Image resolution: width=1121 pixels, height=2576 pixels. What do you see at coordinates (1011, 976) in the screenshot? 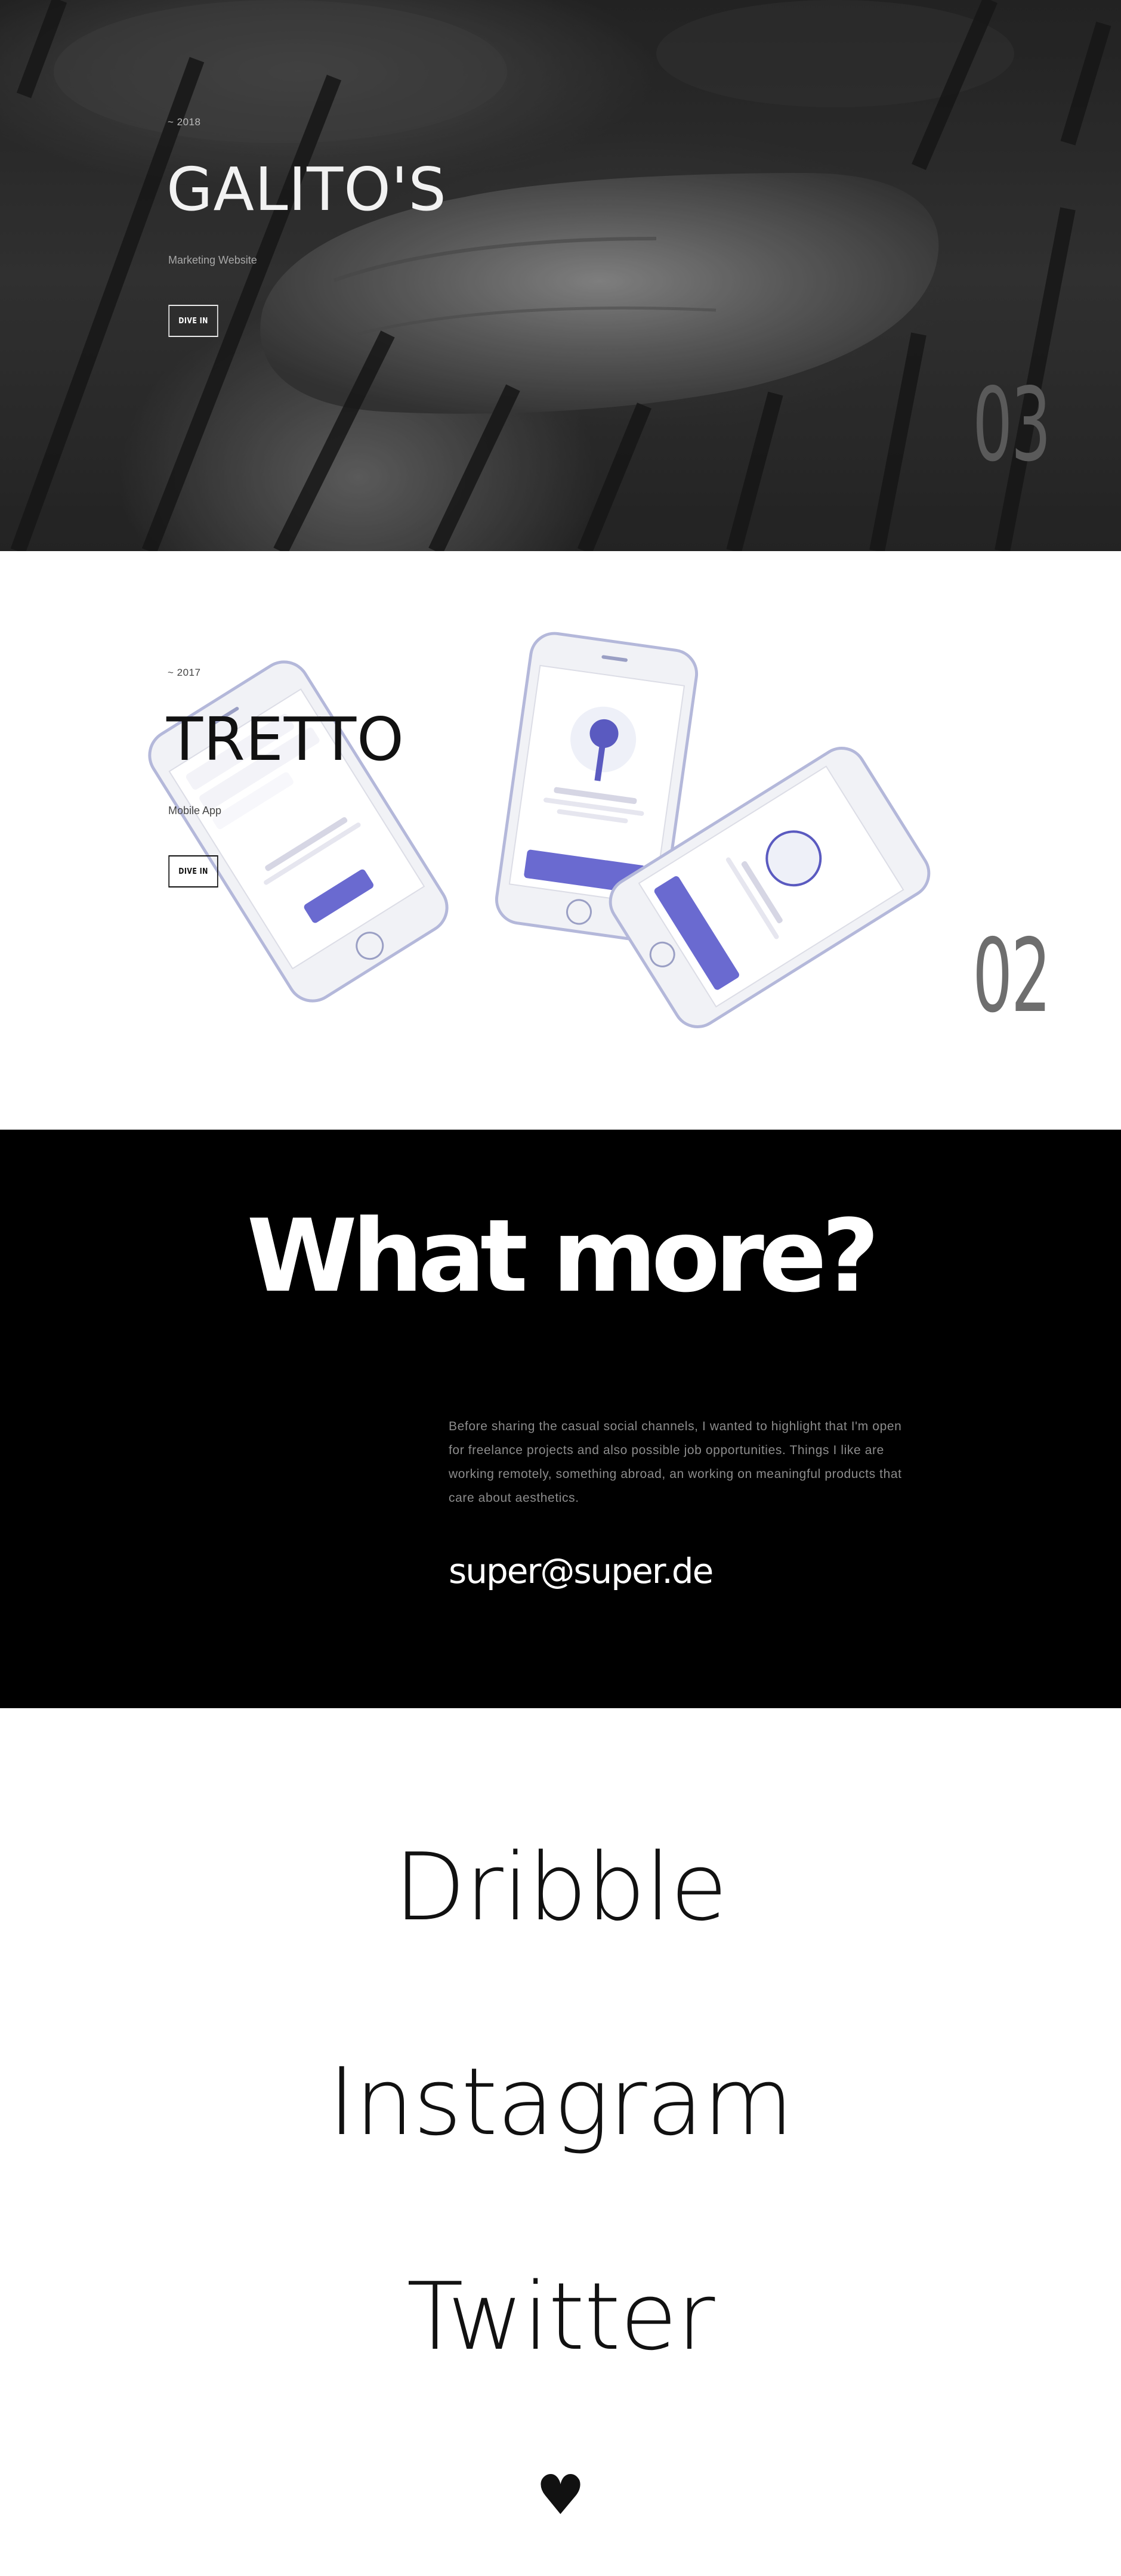
I see `project-number: 02` at bounding box center [1011, 976].